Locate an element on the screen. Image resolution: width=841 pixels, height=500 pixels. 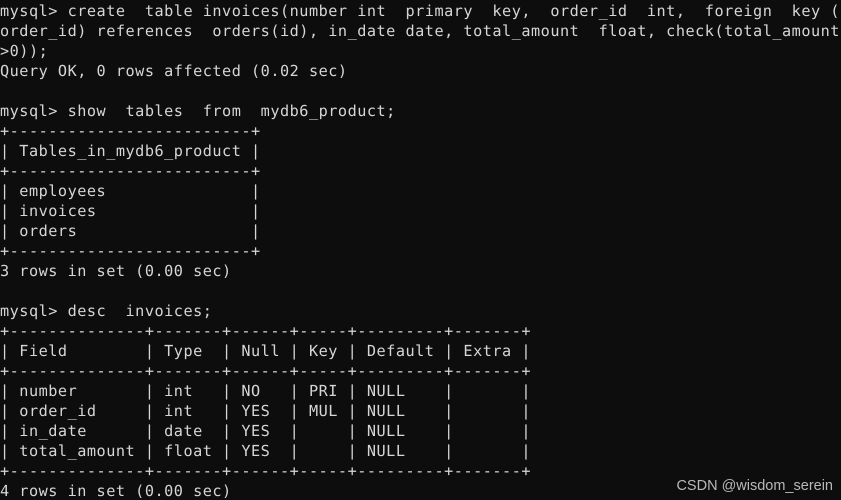
csdn-watermark: CSDN @wisdom_serein is located at coordinates (754, 486).